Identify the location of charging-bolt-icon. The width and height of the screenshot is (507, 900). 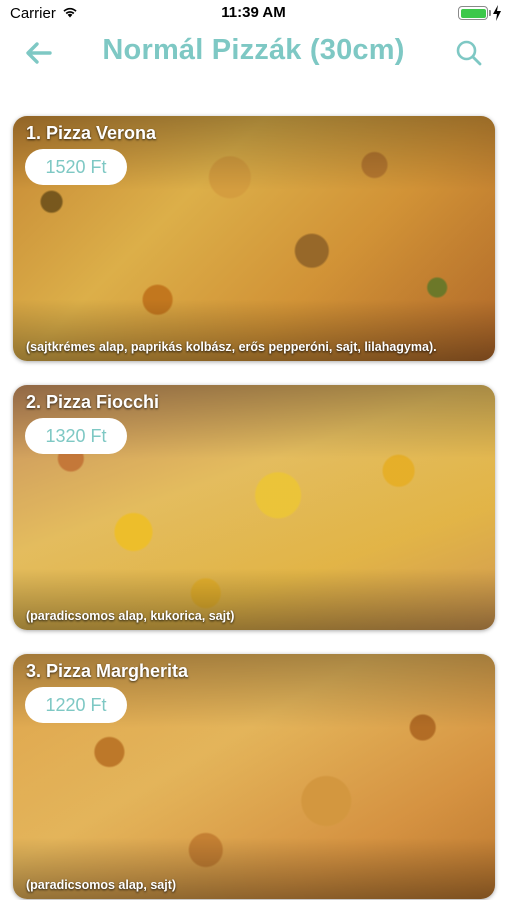
(497, 13).